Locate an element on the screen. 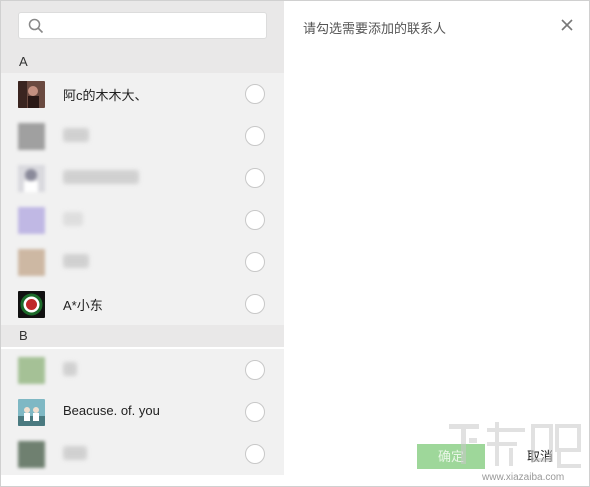 Image resolution: width=590 pixels, height=487 pixels. contact-name: A*小东 is located at coordinates (83, 305).